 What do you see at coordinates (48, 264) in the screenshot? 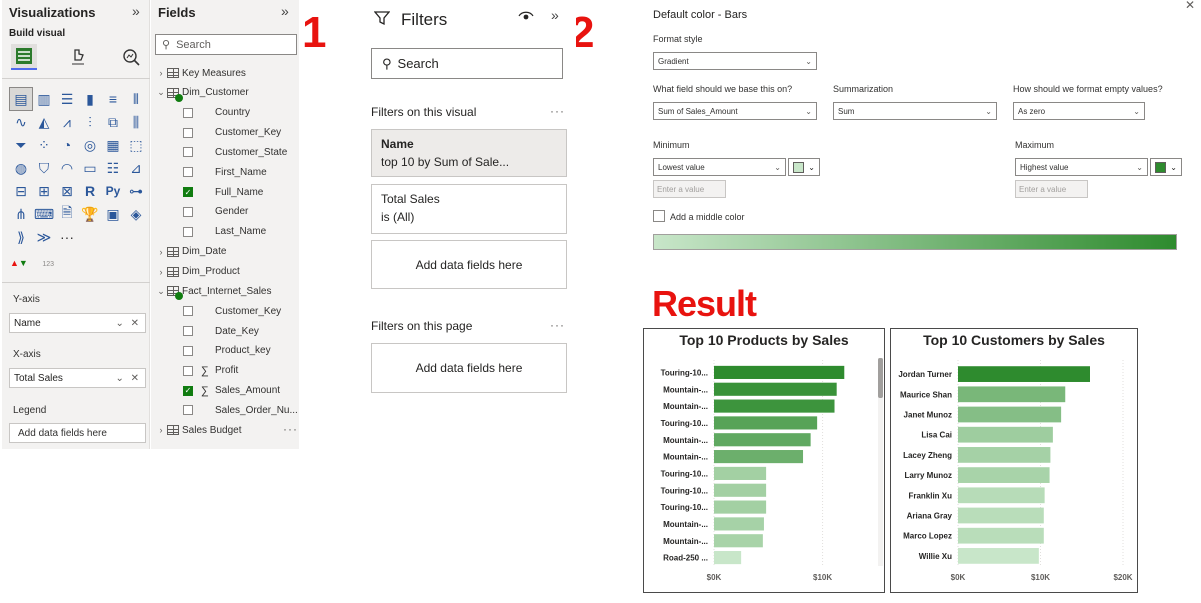
I see `kpi-number-label: 123` at bounding box center [48, 264].